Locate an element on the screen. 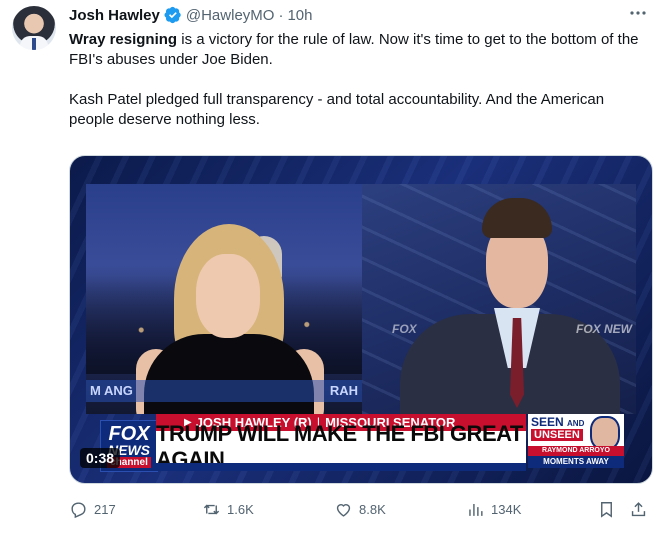 The width and height of the screenshot is (670, 537). promo-and: AND is located at coordinates (576, 423).